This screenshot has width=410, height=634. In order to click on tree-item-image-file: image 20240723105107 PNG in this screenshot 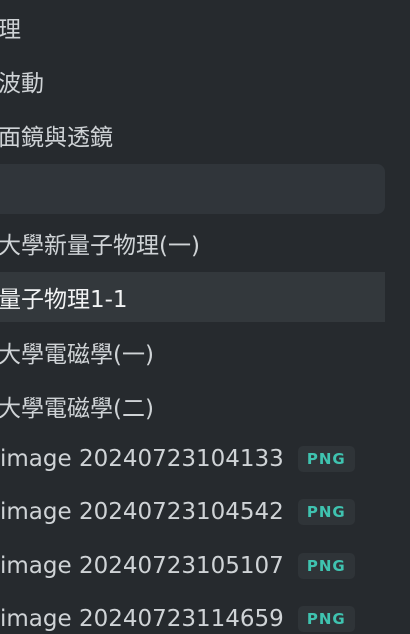, I will do `click(192, 566)`.